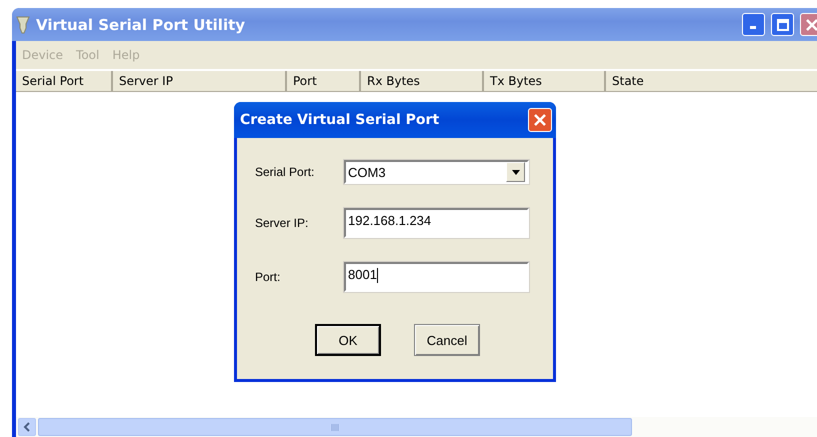  What do you see at coordinates (436, 223) in the screenshot?
I see `input-field: 192.168.1.234` at bounding box center [436, 223].